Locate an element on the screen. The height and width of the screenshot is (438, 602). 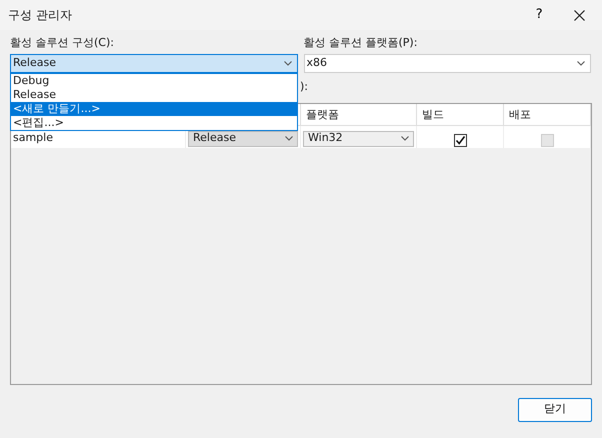
close-button: 닫기 is located at coordinates (555, 410).